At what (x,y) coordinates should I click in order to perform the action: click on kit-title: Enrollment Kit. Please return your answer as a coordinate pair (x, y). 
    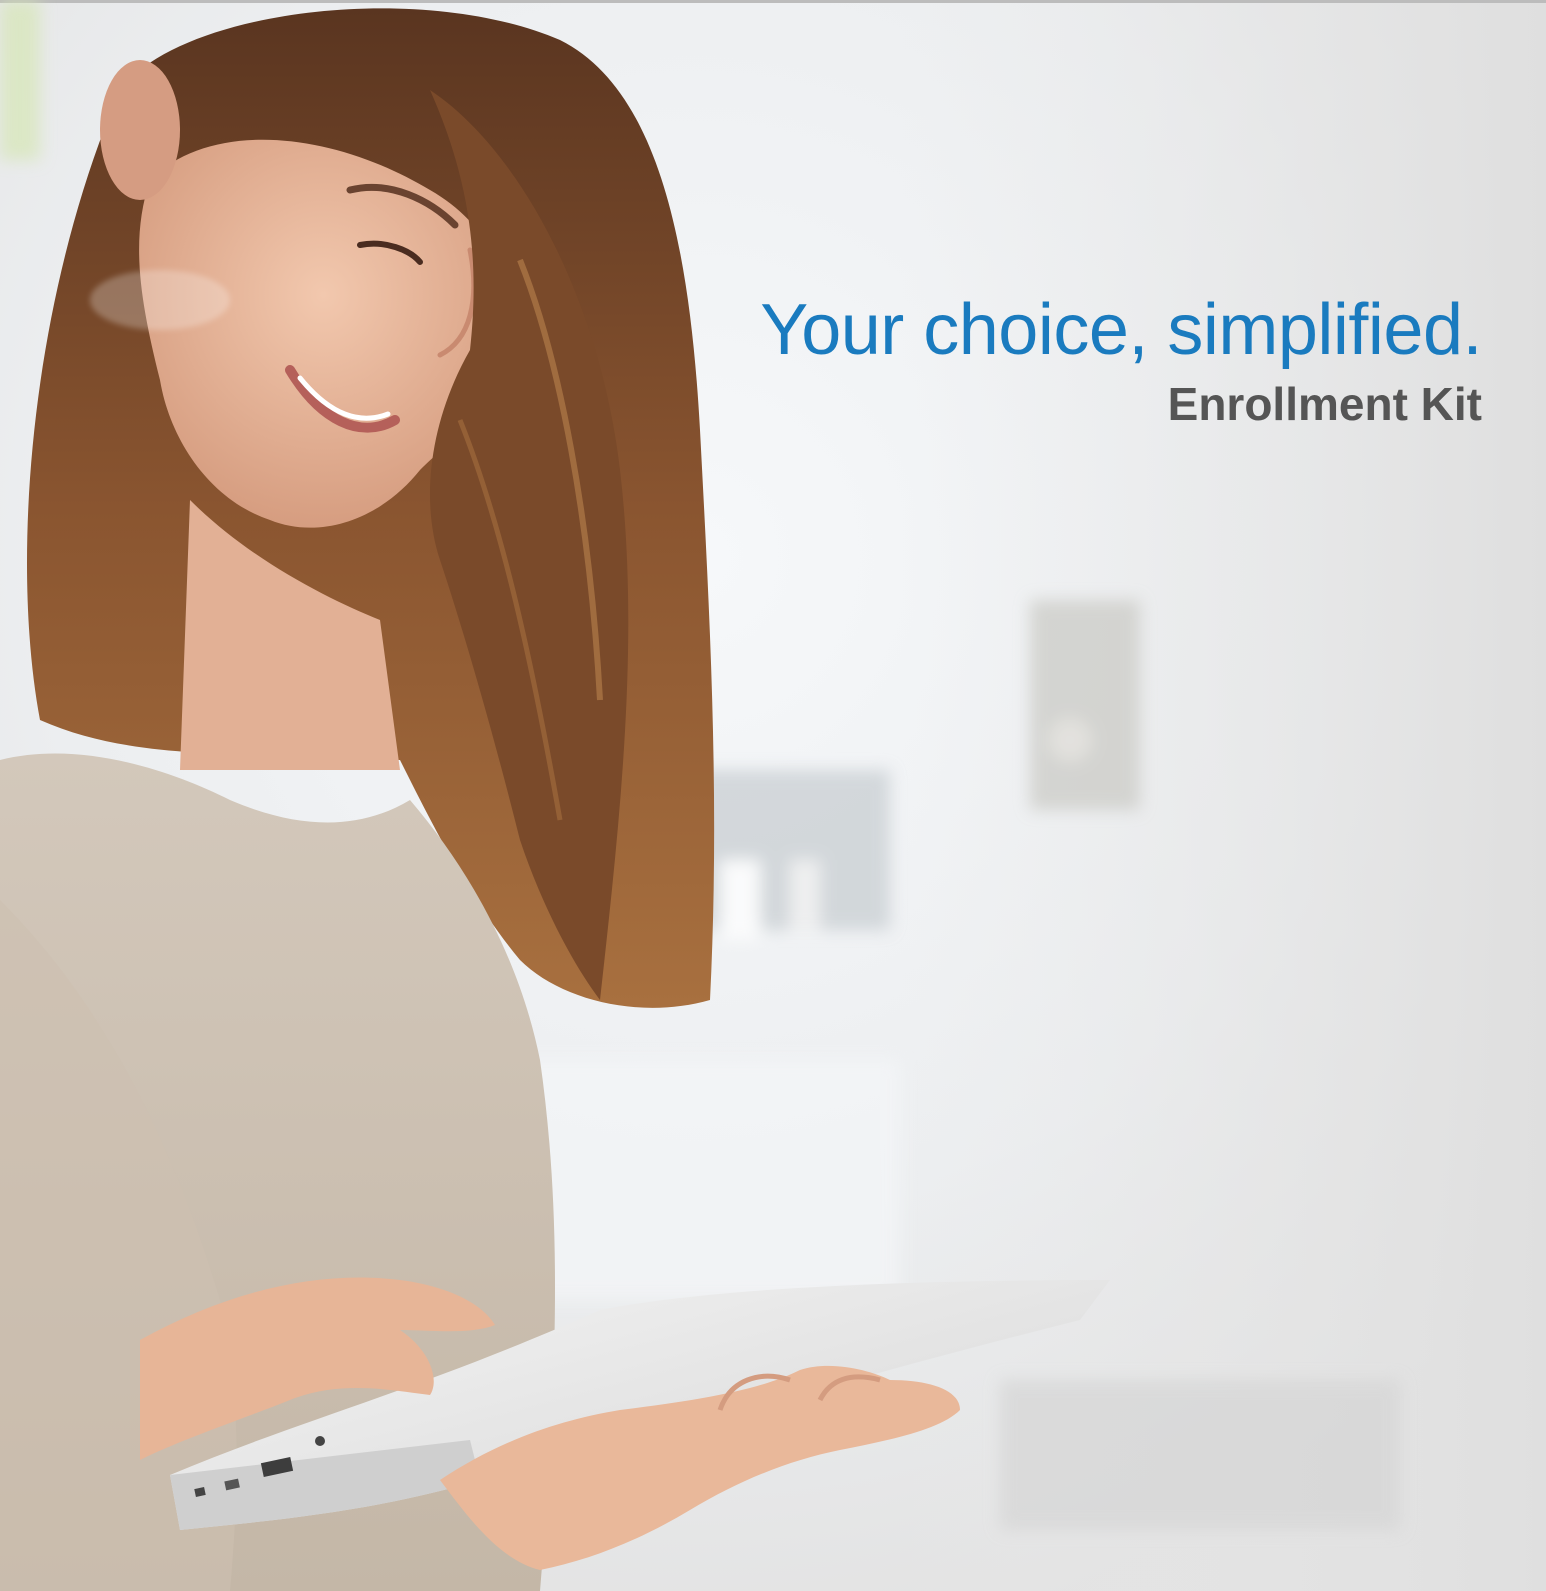
    Looking at the image, I should click on (1324, 404).